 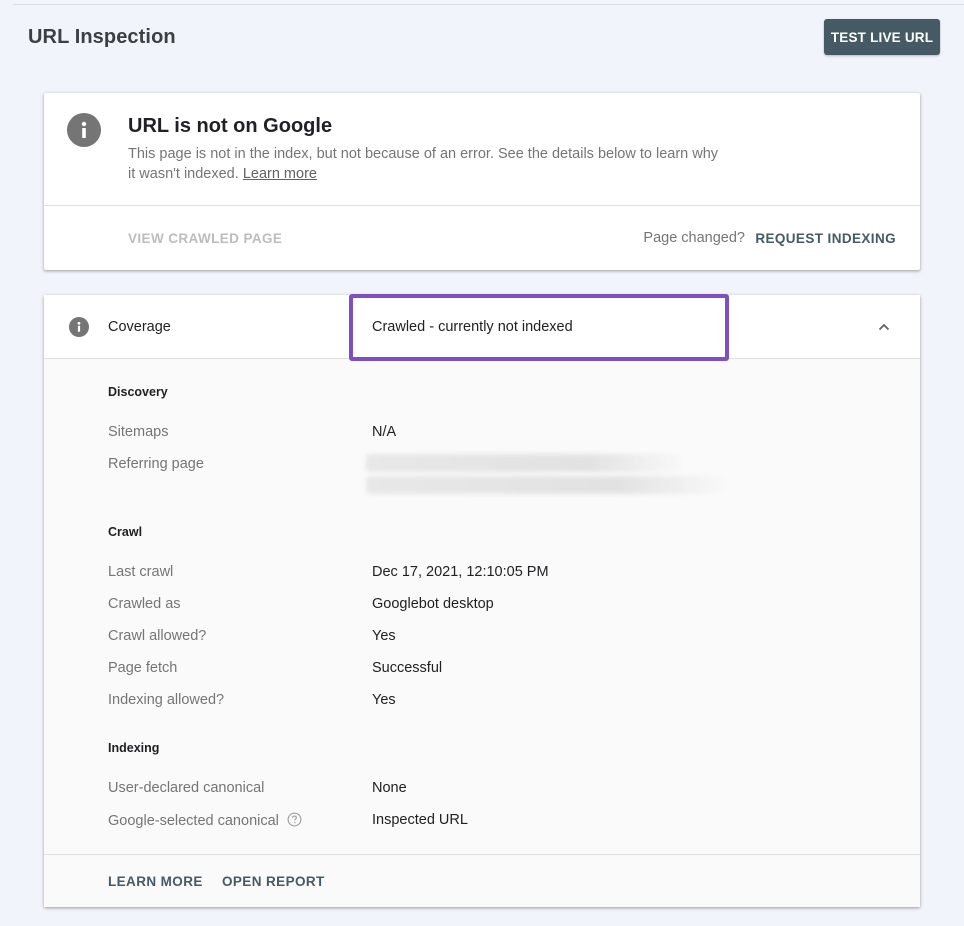 What do you see at coordinates (273, 881) in the screenshot?
I see `open-report-button: OPEN REPORT` at bounding box center [273, 881].